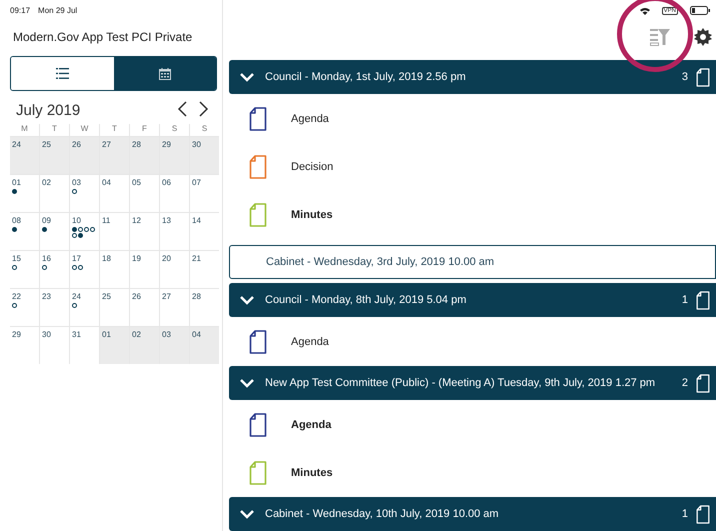 This screenshot has width=716, height=531. Describe the element at coordinates (312, 167) in the screenshot. I see `document-link: Decision` at that location.